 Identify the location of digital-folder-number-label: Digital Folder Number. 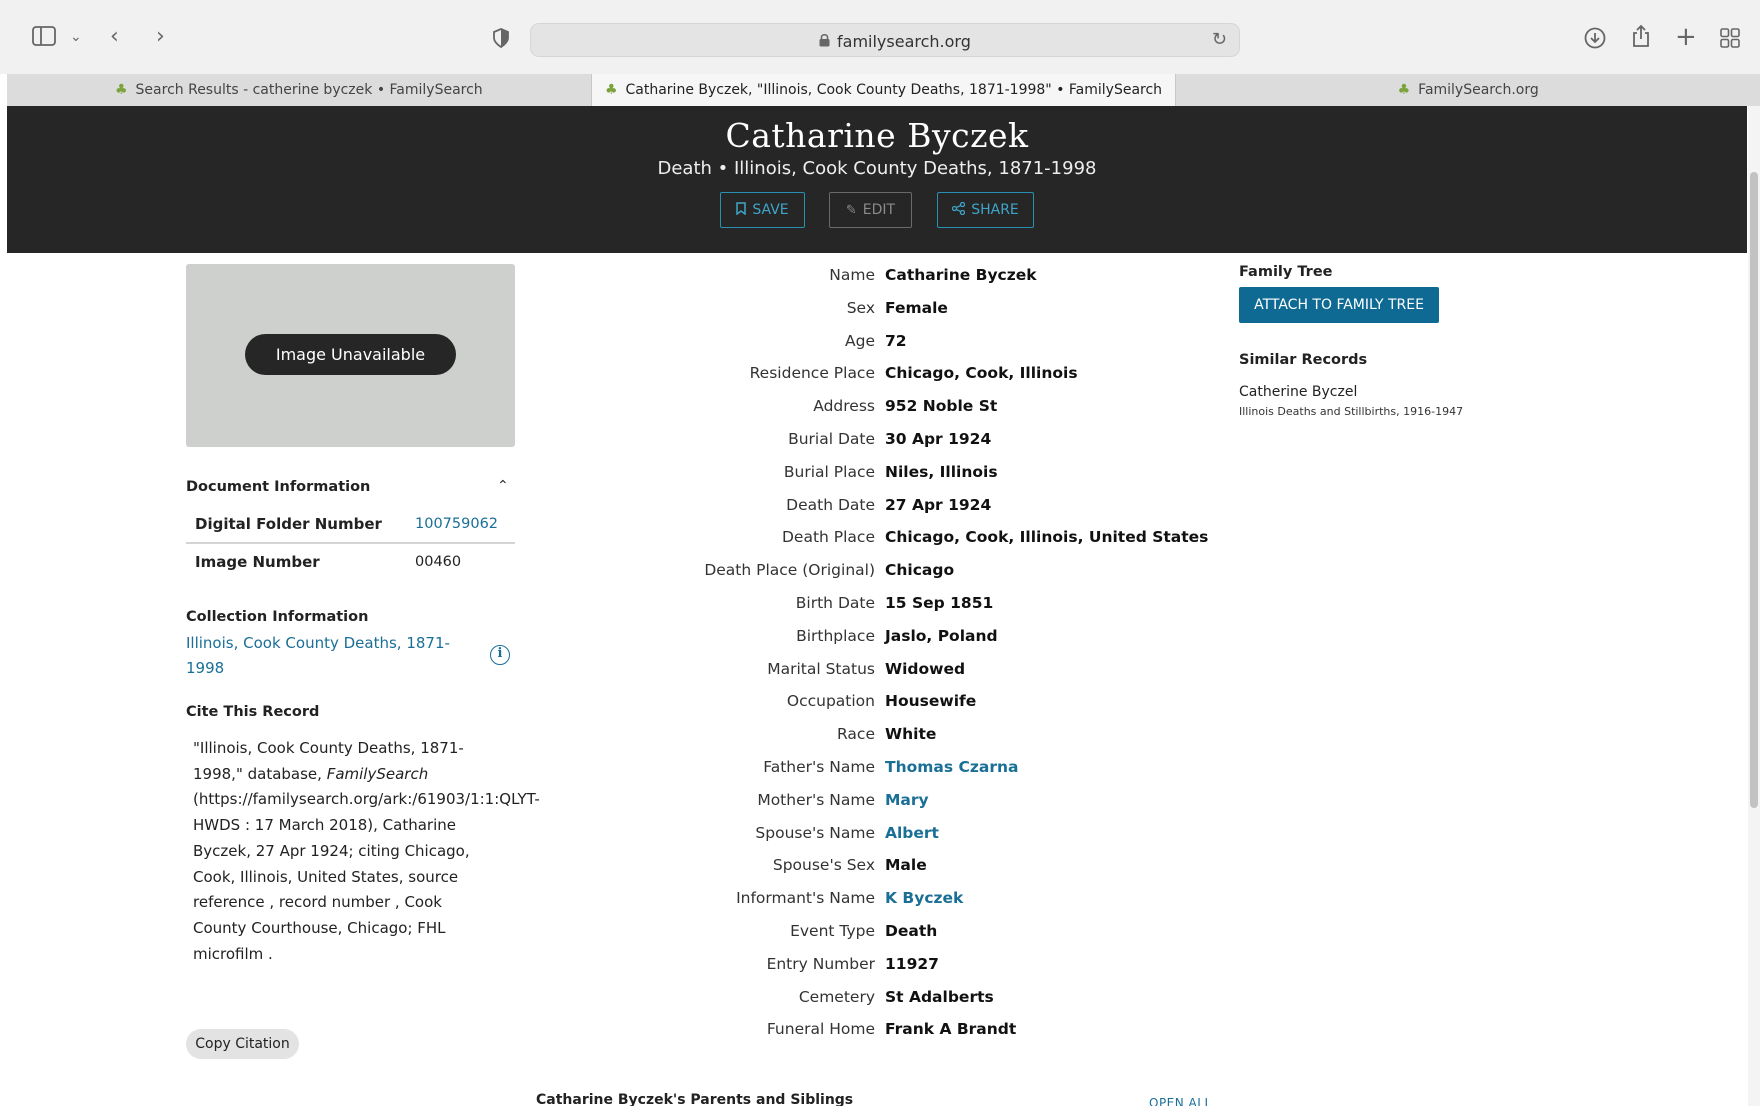
(288, 524).